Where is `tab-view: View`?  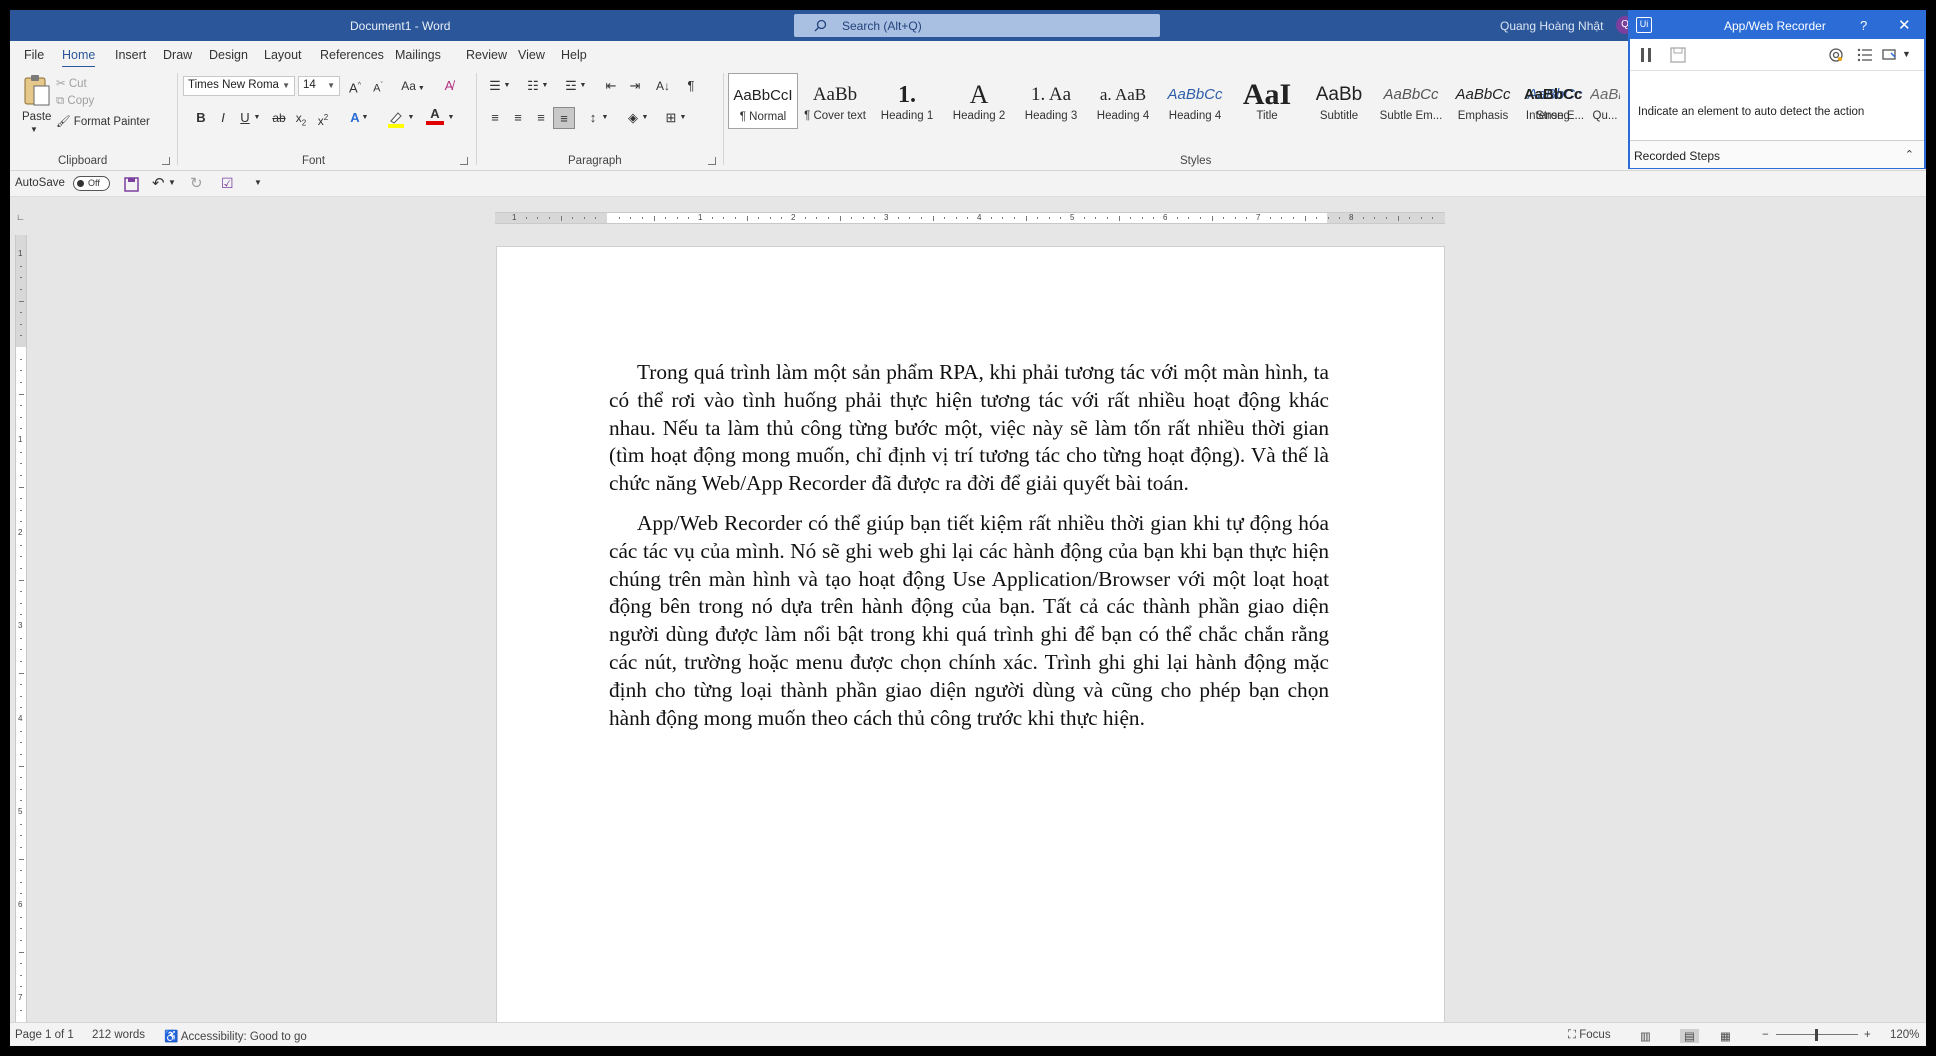 tab-view: View is located at coordinates (531, 55).